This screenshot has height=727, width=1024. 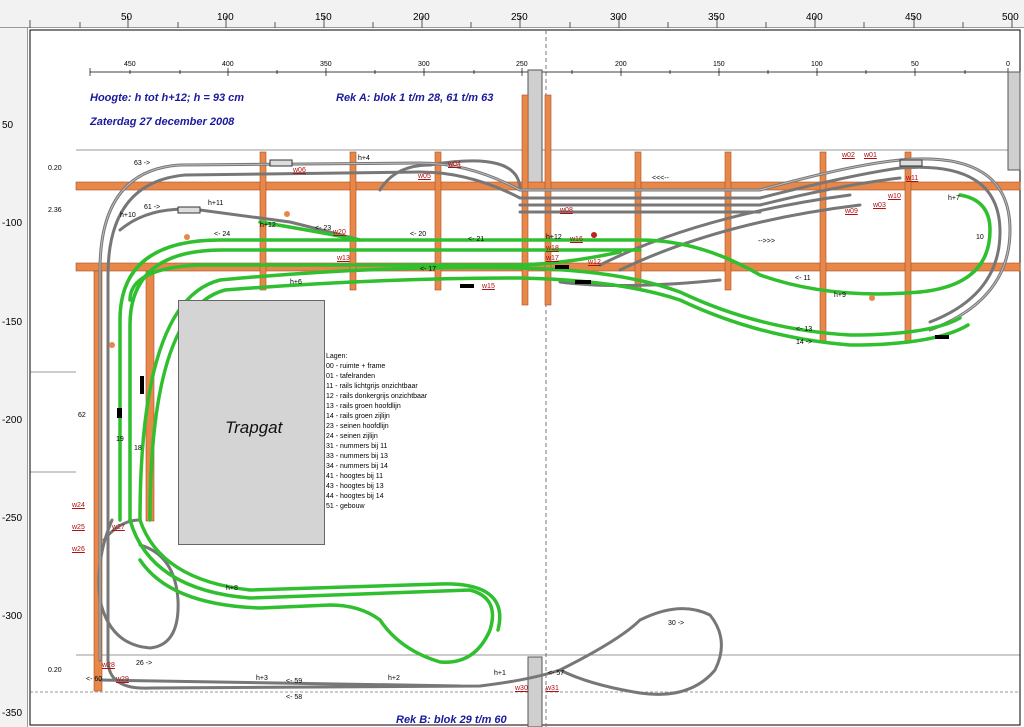 I want to click on legend-title: Lagen:, so click(x=337, y=356).